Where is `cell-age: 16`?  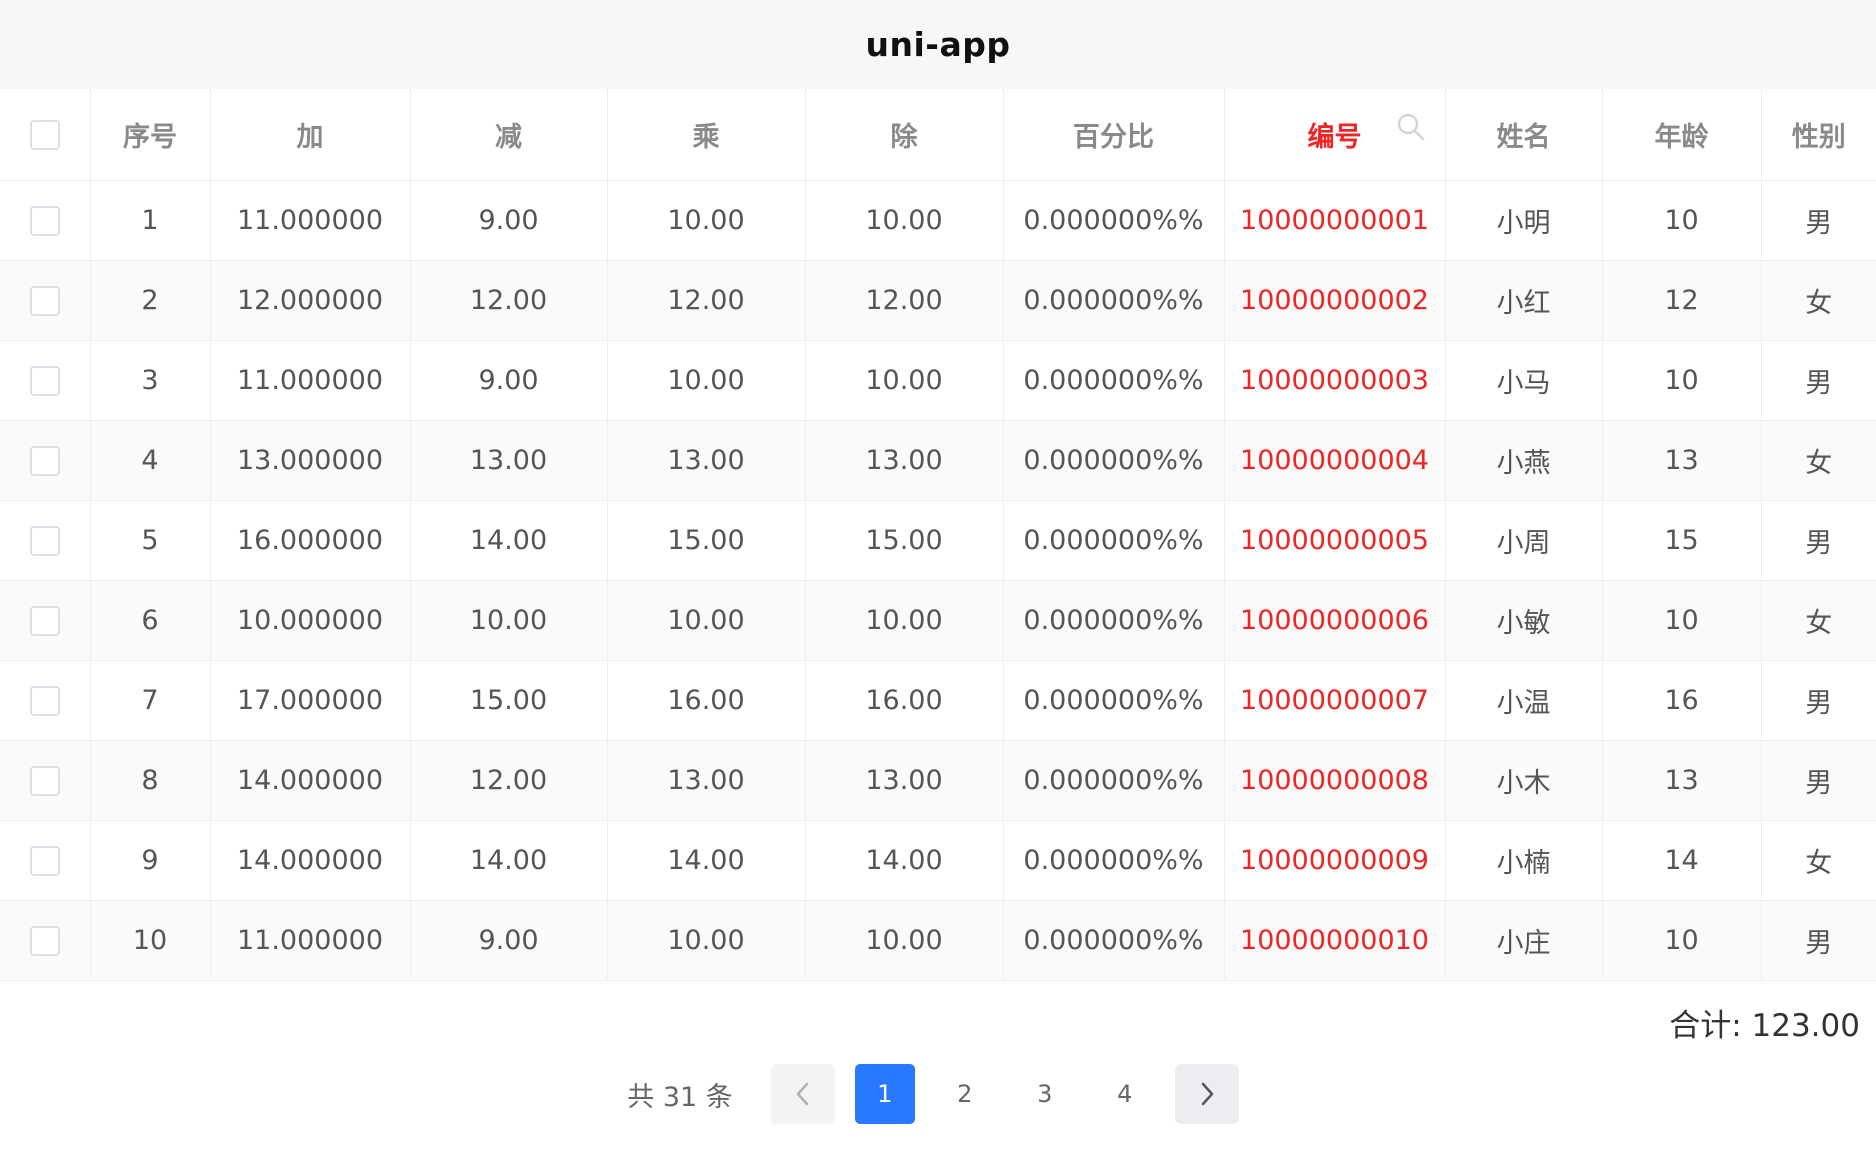 cell-age: 16 is located at coordinates (1682, 700).